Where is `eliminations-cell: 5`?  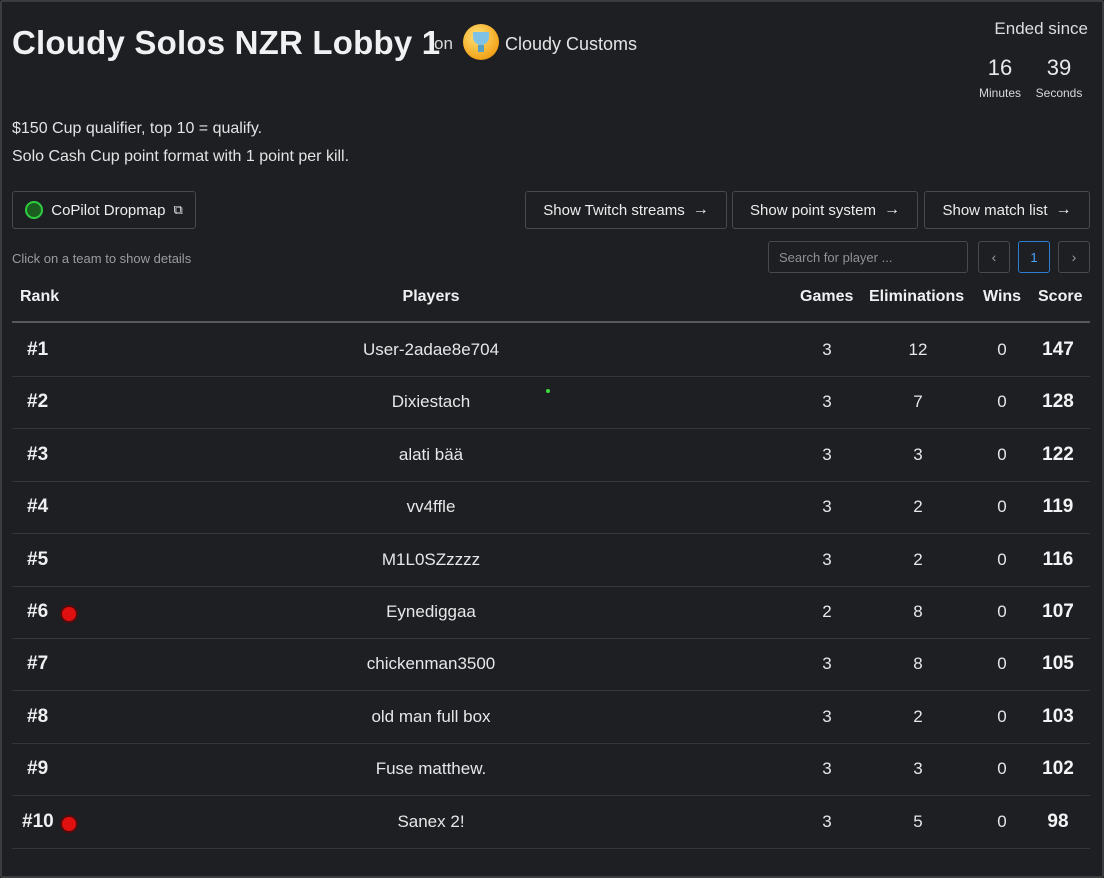
eliminations-cell: 5 is located at coordinates (918, 821).